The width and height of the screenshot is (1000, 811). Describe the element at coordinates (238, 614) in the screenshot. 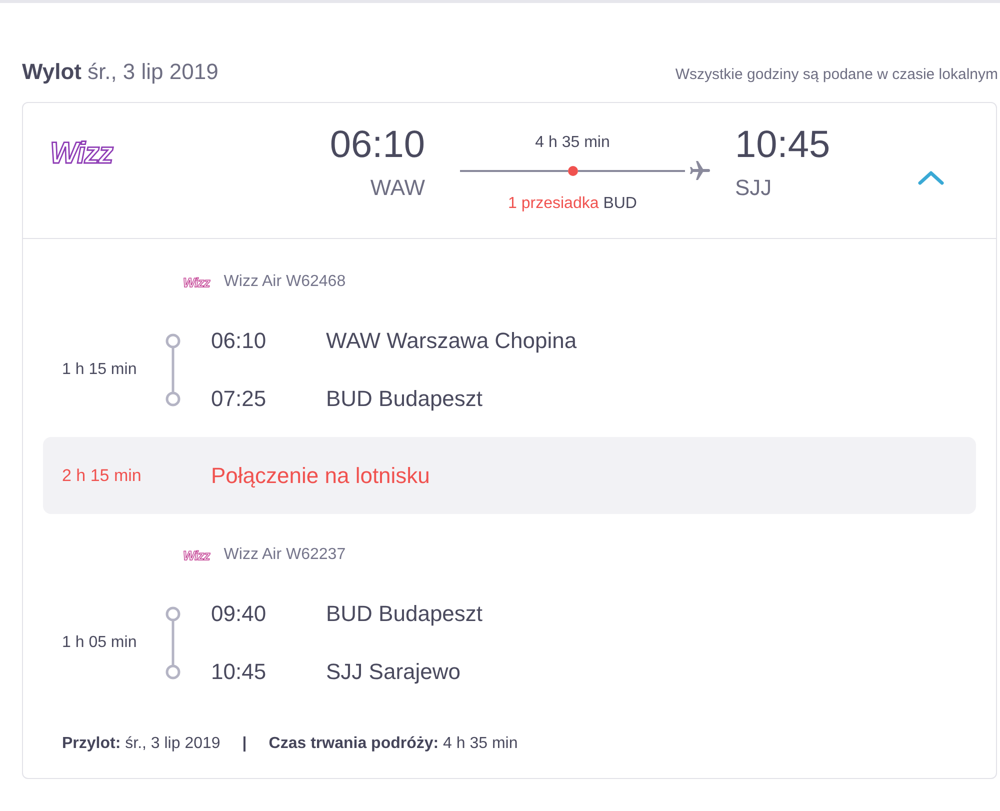

I see `stop-time: 09:40` at that location.